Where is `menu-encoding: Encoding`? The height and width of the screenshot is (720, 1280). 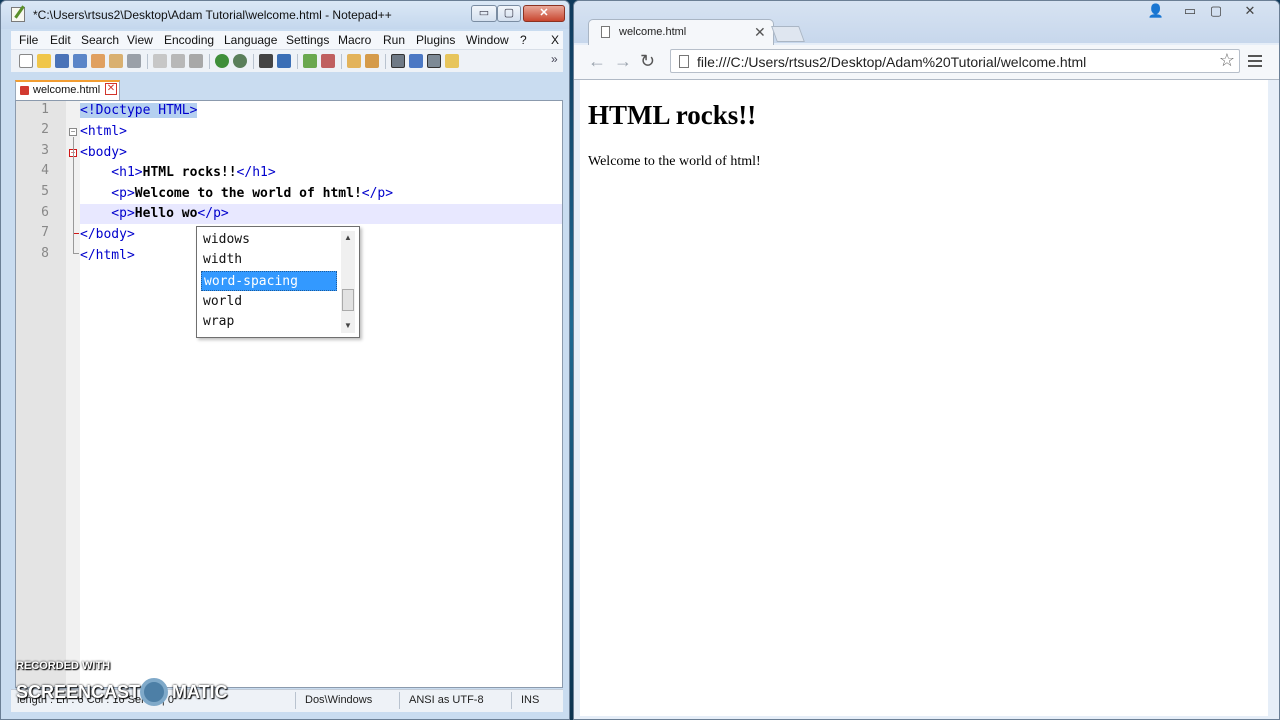
menu-encoding: Encoding is located at coordinates (189, 40).